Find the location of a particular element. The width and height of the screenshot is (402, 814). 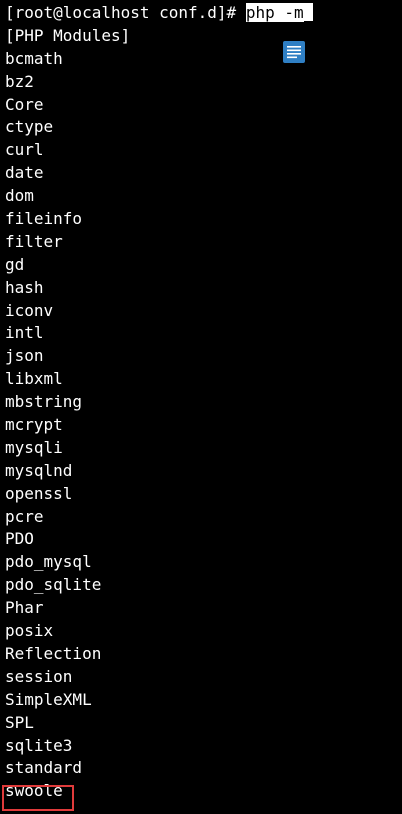

module-line: standard is located at coordinates (44, 768).